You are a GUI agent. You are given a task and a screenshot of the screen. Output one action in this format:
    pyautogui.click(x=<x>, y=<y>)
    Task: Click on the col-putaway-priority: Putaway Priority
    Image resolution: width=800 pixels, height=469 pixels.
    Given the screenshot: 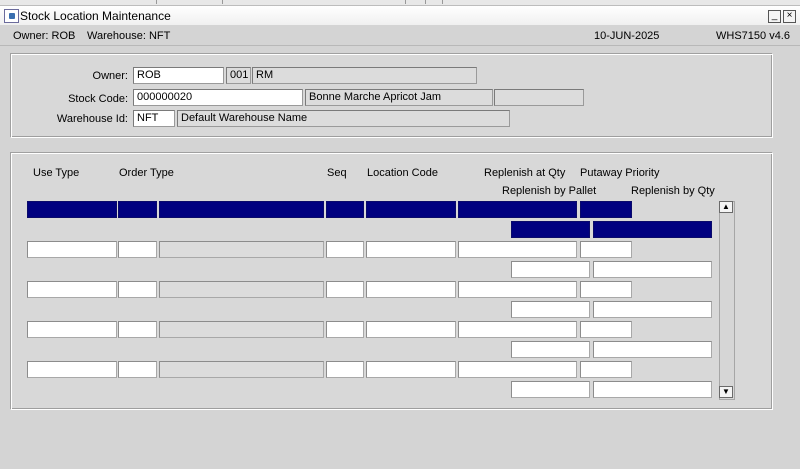 What is the action you would take?
    pyautogui.click(x=620, y=173)
    